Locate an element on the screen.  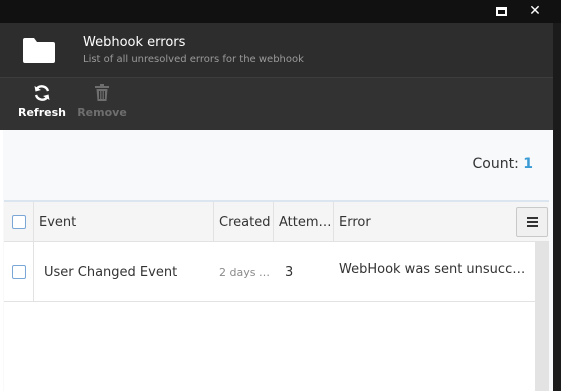
folder-icon is located at coordinates (39, 50).